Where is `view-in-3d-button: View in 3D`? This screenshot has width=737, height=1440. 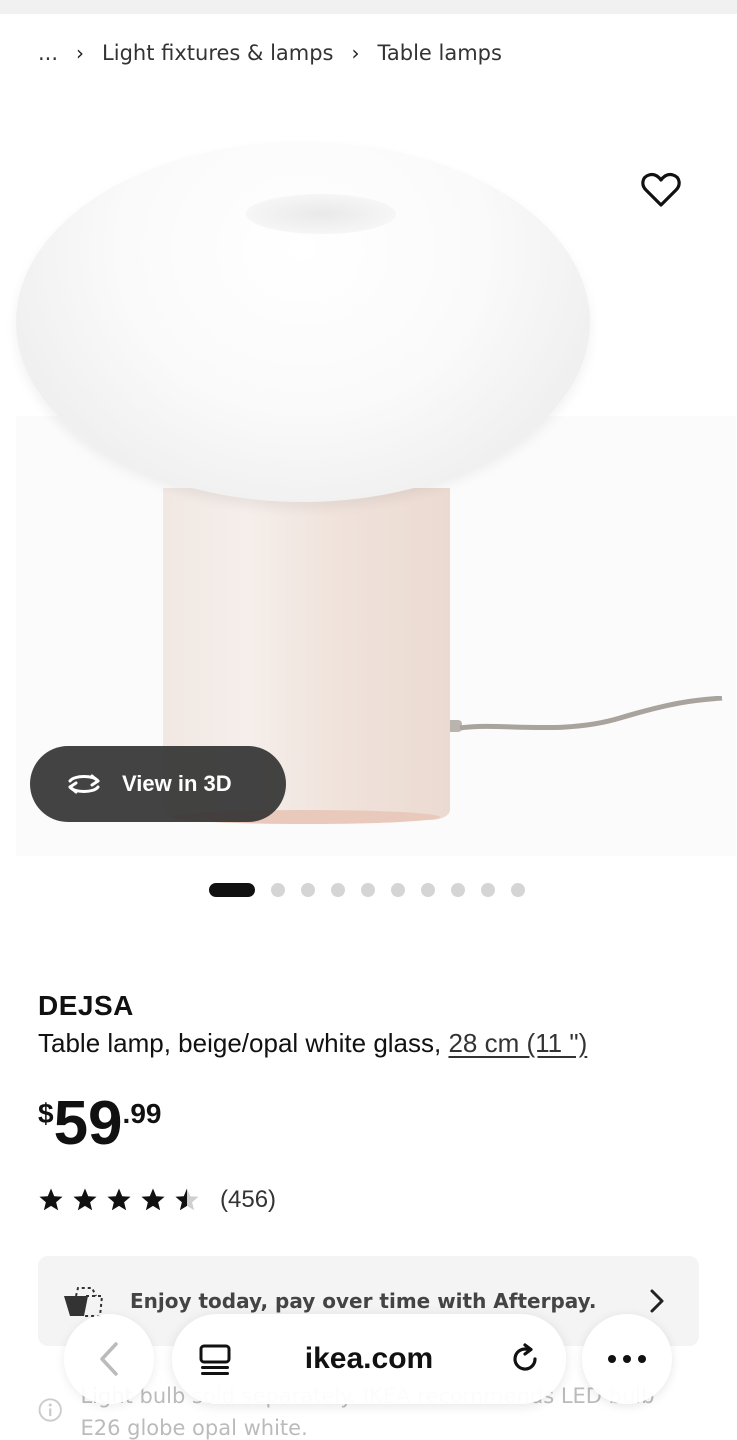
view-in-3d-button: View in 3D is located at coordinates (158, 784).